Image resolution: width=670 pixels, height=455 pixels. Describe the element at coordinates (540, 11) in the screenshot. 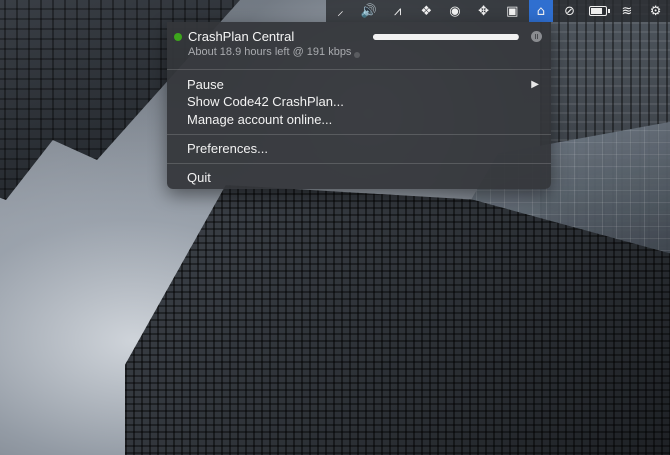

I see `crashplan-home-icon: ⌂` at that location.